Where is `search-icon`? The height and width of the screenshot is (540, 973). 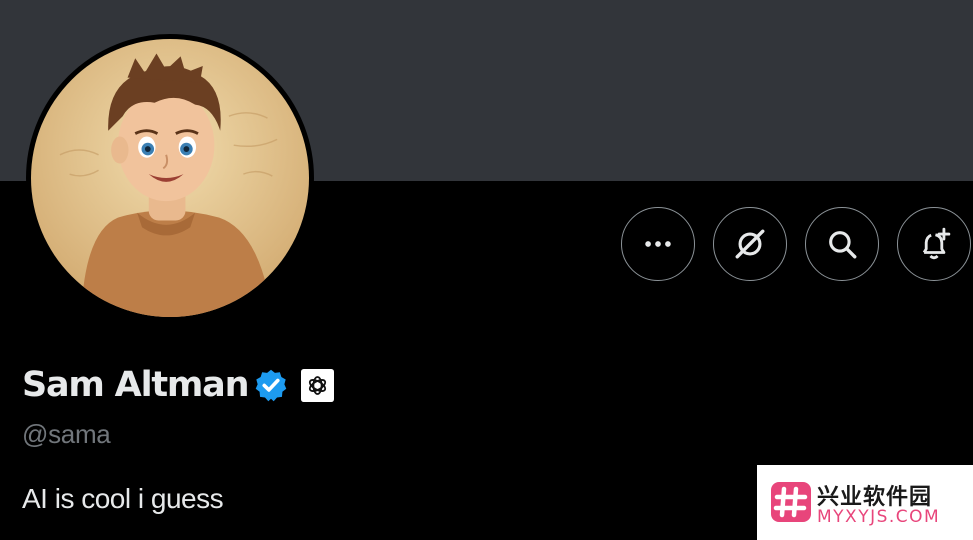 search-icon is located at coordinates (843, 245).